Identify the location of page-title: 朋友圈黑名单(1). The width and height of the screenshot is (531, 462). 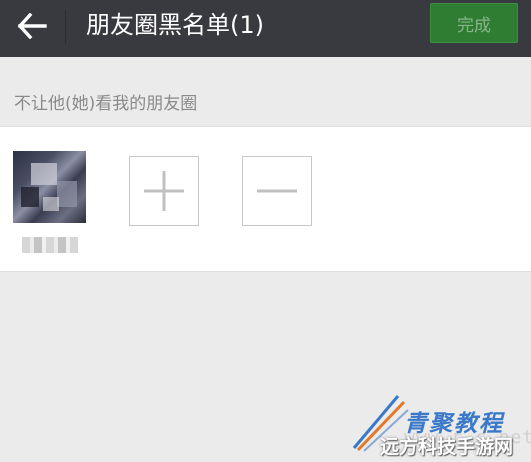
(175, 25).